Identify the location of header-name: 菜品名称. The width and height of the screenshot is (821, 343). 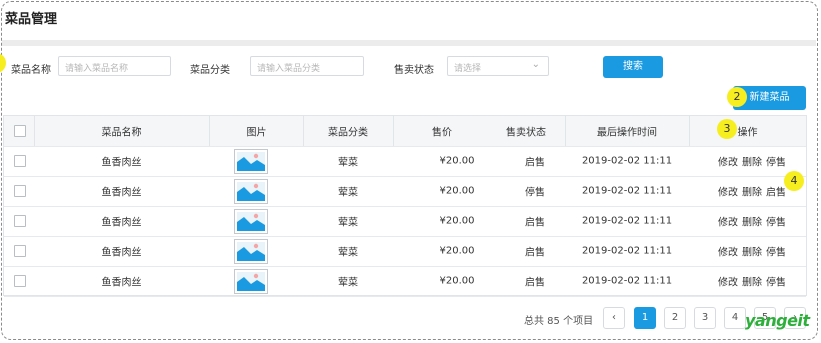
(121, 133).